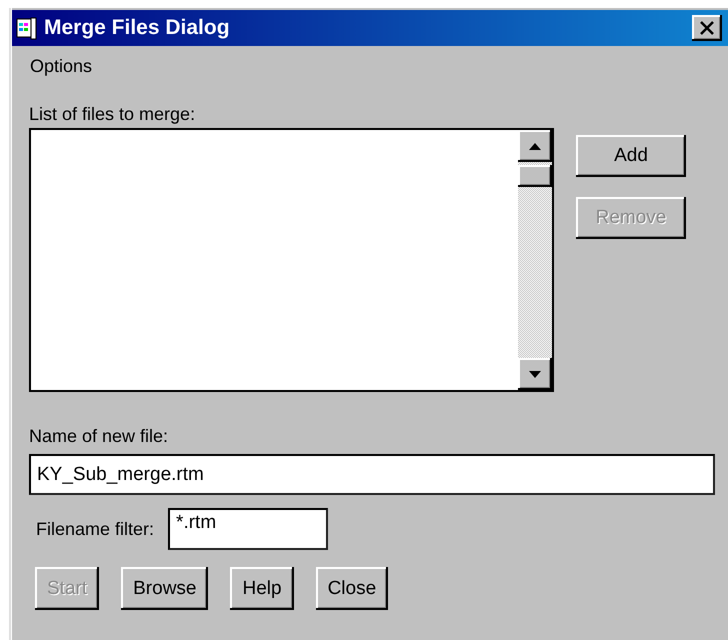 This screenshot has width=728, height=640. What do you see at coordinates (372, 474) in the screenshot?
I see `input-field: KY_Sub_merge.rtm` at bounding box center [372, 474].